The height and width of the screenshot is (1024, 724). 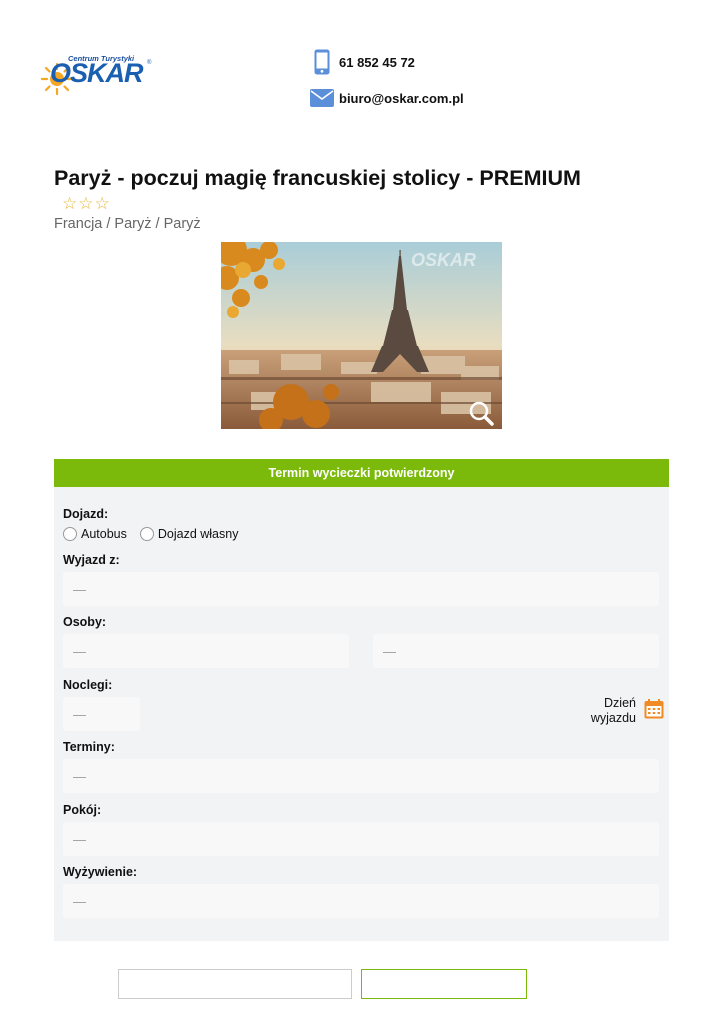 What do you see at coordinates (70, 534) in the screenshot?
I see `radio-autobus-dot` at bounding box center [70, 534].